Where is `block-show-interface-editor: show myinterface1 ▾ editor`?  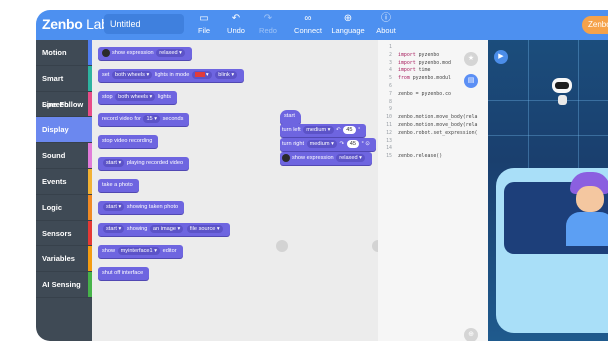 block-show-interface-editor: show myinterface1 ▾ editor is located at coordinates (140, 251).